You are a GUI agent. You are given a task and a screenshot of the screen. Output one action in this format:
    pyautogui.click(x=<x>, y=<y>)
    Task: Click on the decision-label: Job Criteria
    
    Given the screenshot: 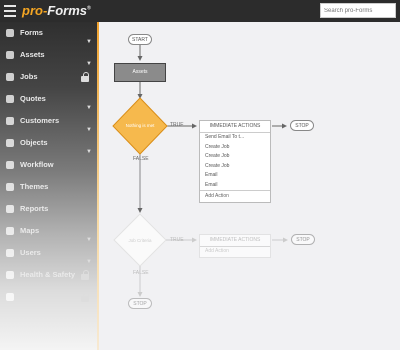 What is the action you would take?
    pyautogui.click(x=140, y=240)
    